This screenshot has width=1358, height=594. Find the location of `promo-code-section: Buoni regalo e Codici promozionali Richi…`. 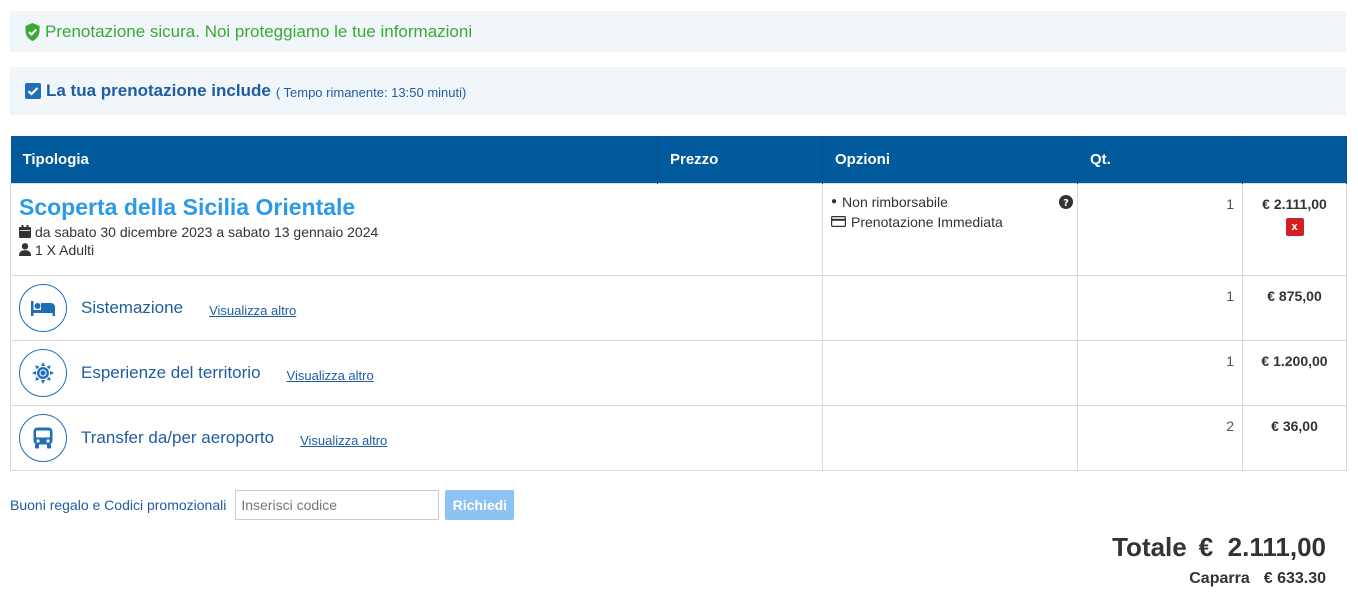

promo-code-section: Buoni regalo e Codici promozionali Richi… is located at coordinates (262, 505).